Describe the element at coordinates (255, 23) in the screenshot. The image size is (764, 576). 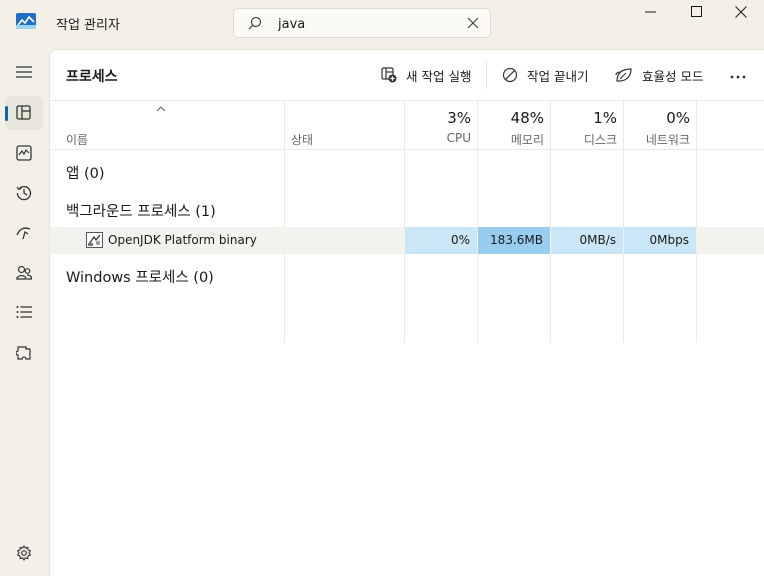
I see `search-icon` at that location.